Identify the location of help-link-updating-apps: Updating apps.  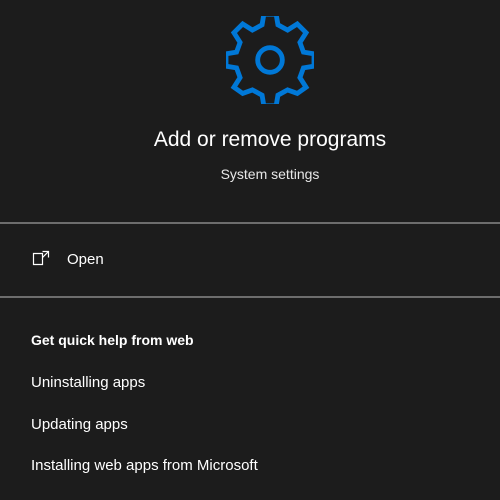
(79, 425).